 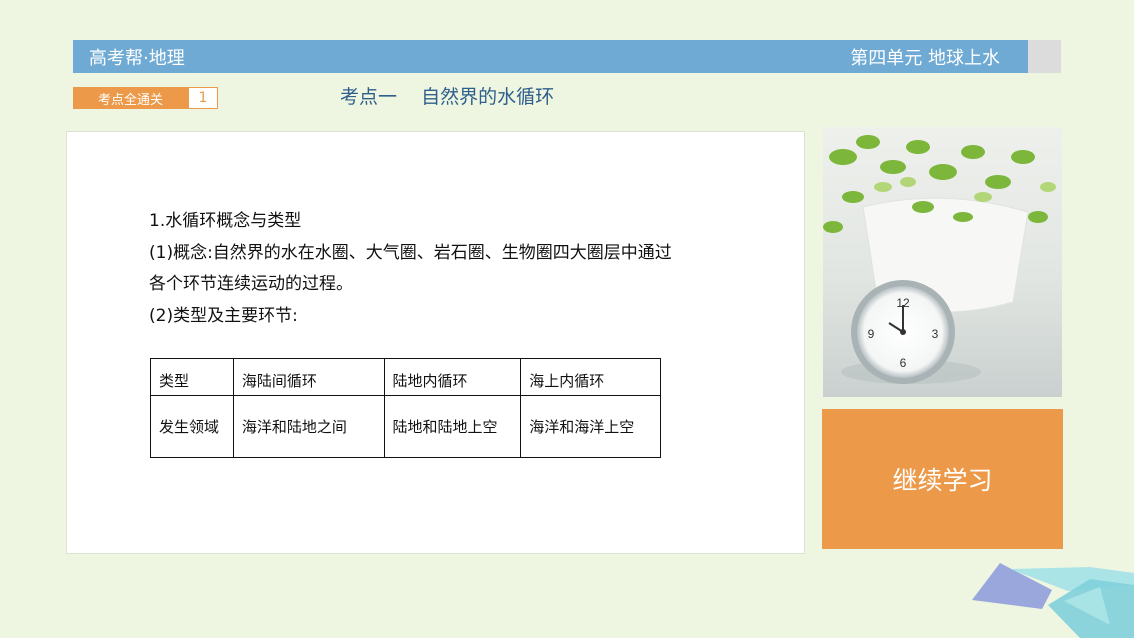 I want to click on continue-learning-button: 继续学习, so click(x=942, y=479).